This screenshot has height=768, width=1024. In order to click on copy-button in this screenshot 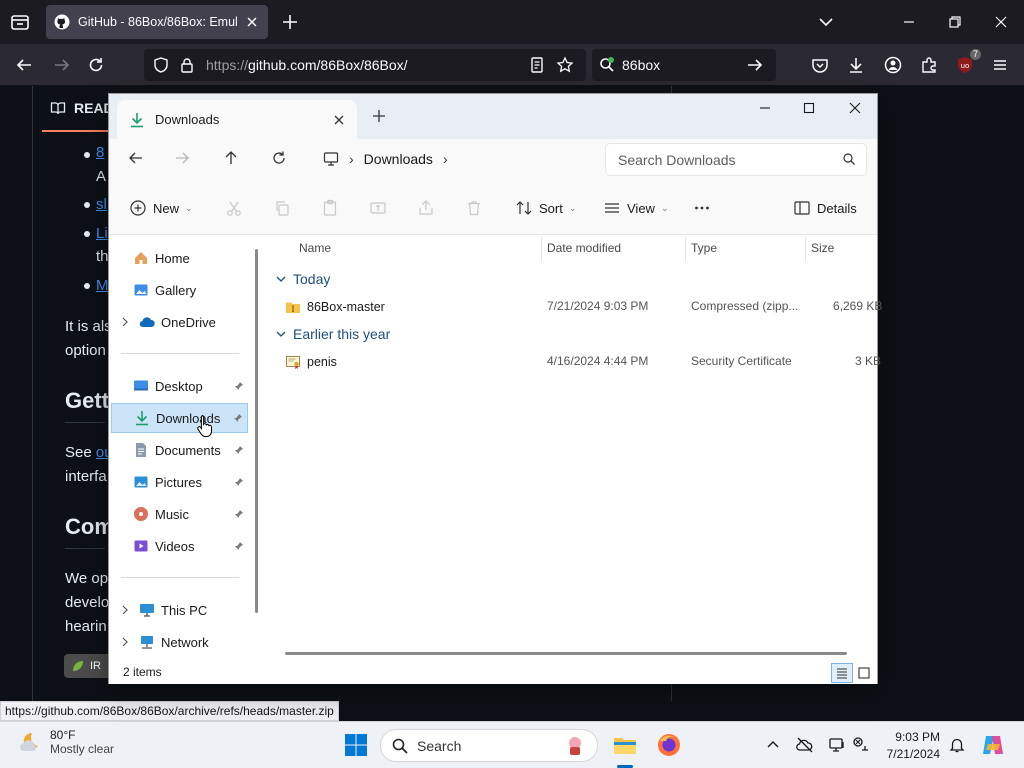, I will do `click(282, 208)`.